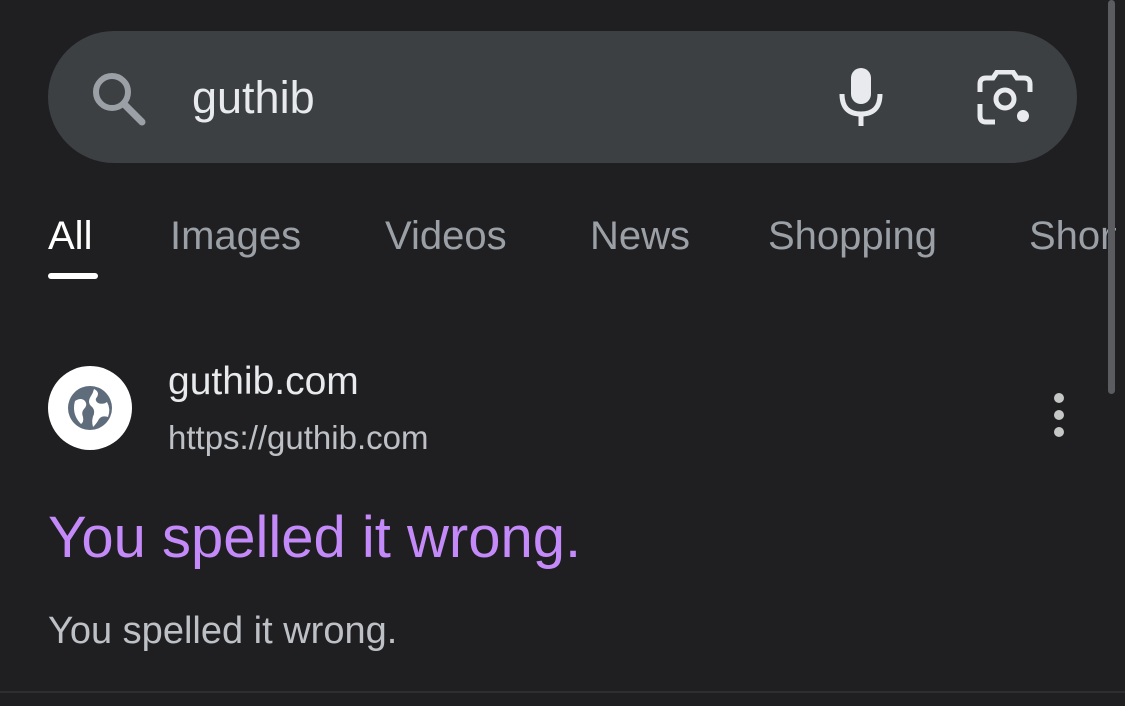 The height and width of the screenshot is (706, 1125). I want to click on scrollbar-thumb, so click(1111, 197).